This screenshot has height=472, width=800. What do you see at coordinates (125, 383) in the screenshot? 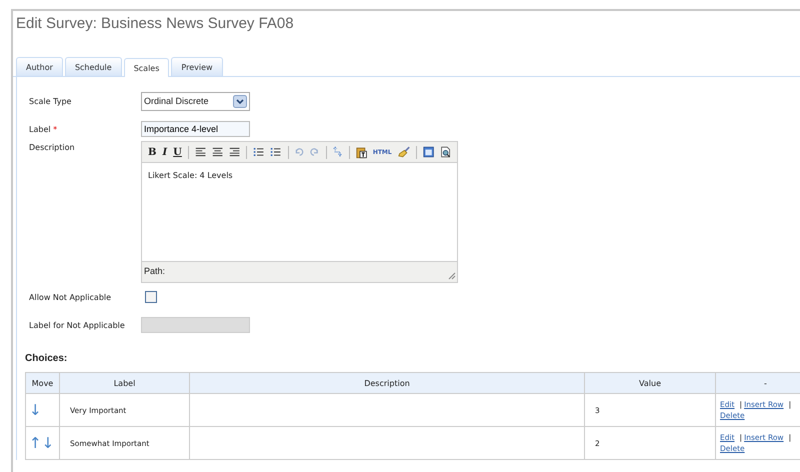
I see `column-header: Label` at bounding box center [125, 383].